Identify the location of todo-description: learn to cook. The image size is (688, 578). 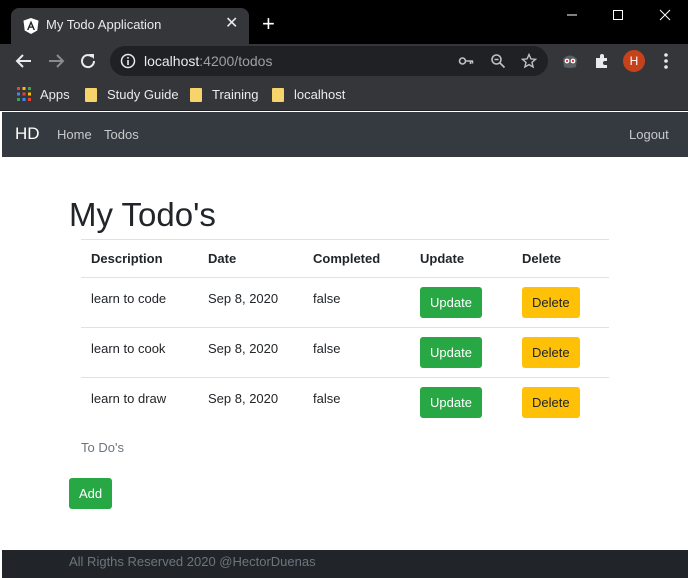
(139, 352).